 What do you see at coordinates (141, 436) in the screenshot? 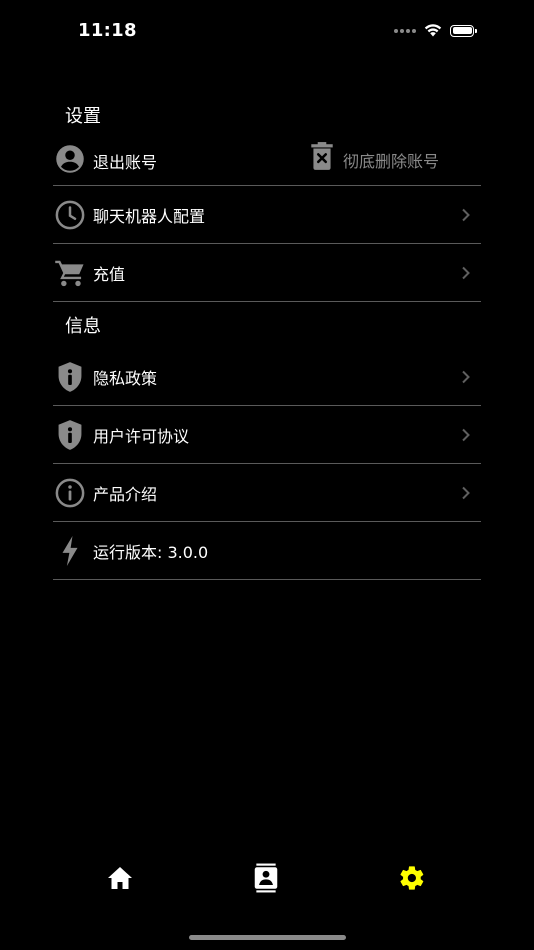
I see `user-license-label: 用户许可协议` at bounding box center [141, 436].